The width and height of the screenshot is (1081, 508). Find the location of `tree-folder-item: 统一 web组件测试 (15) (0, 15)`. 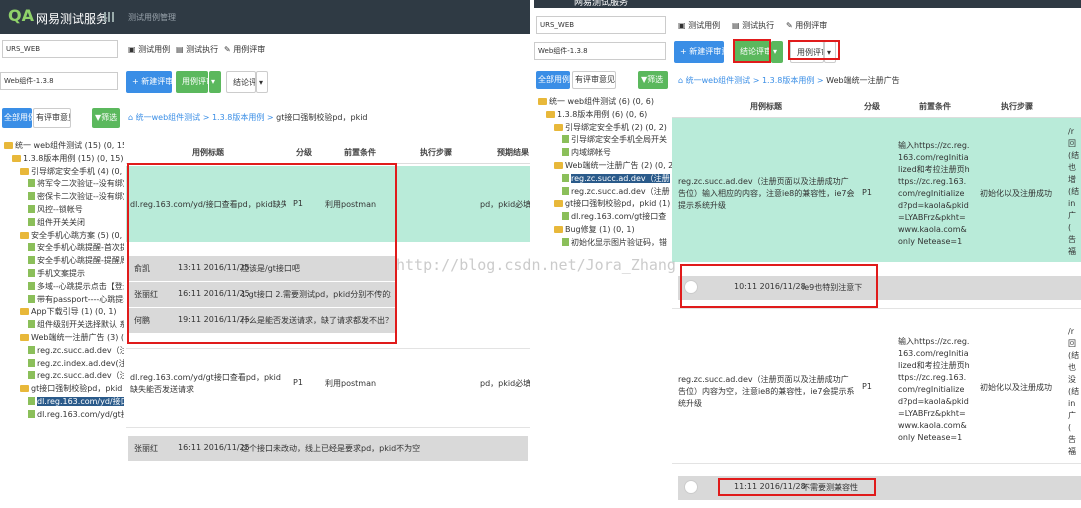

tree-folder-item: 统一 web组件测试 (15) (0, 15) is located at coordinates (64, 146).